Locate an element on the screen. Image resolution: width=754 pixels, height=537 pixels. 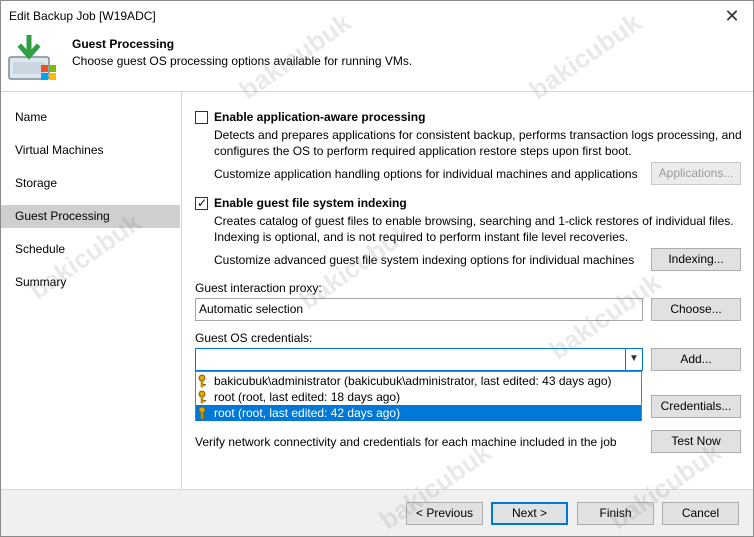
previous-button: < Previous is located at coordinates (444, 513).